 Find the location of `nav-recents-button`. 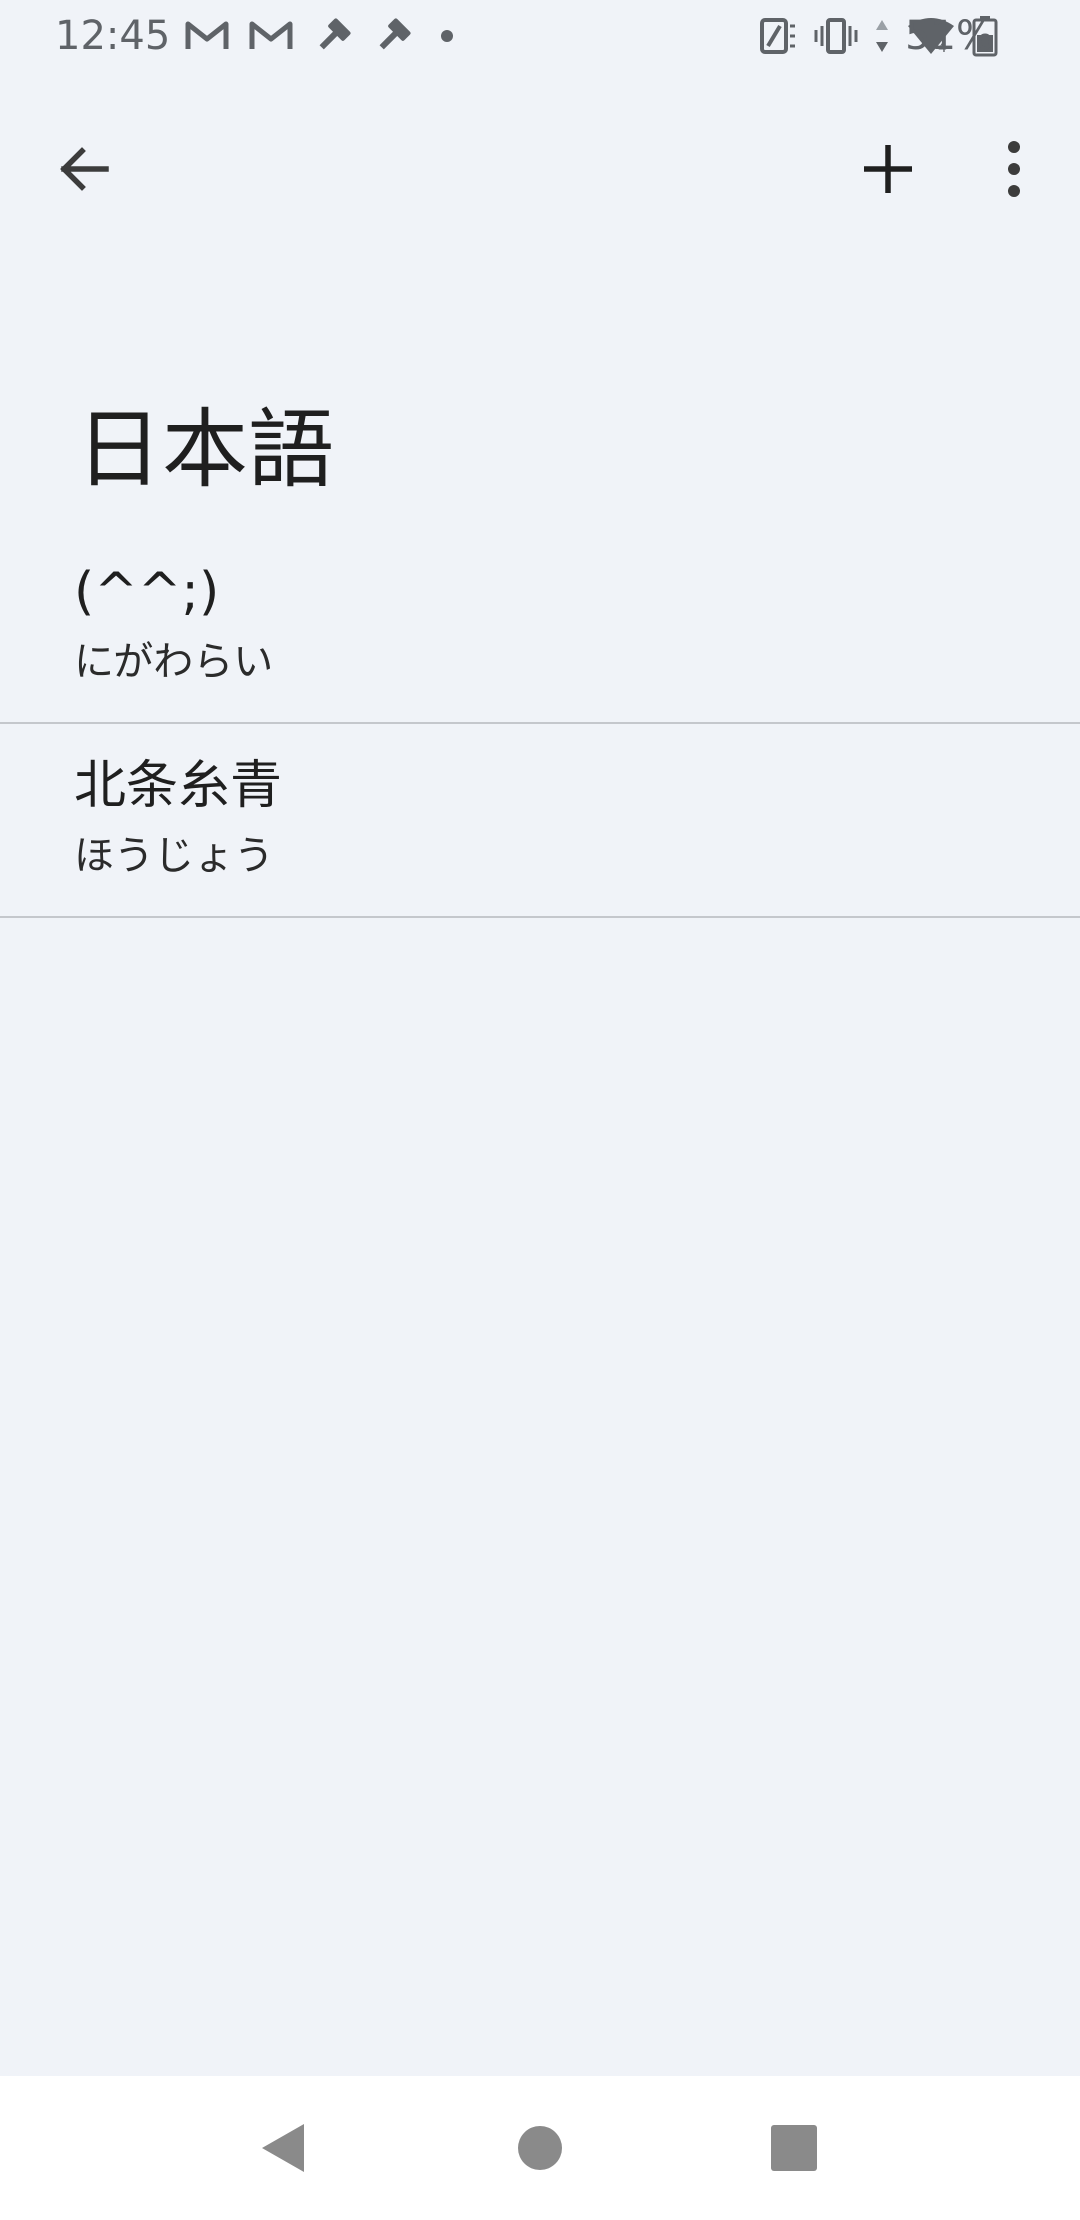

nav-recents-button is located at coordinates (794, 2148).